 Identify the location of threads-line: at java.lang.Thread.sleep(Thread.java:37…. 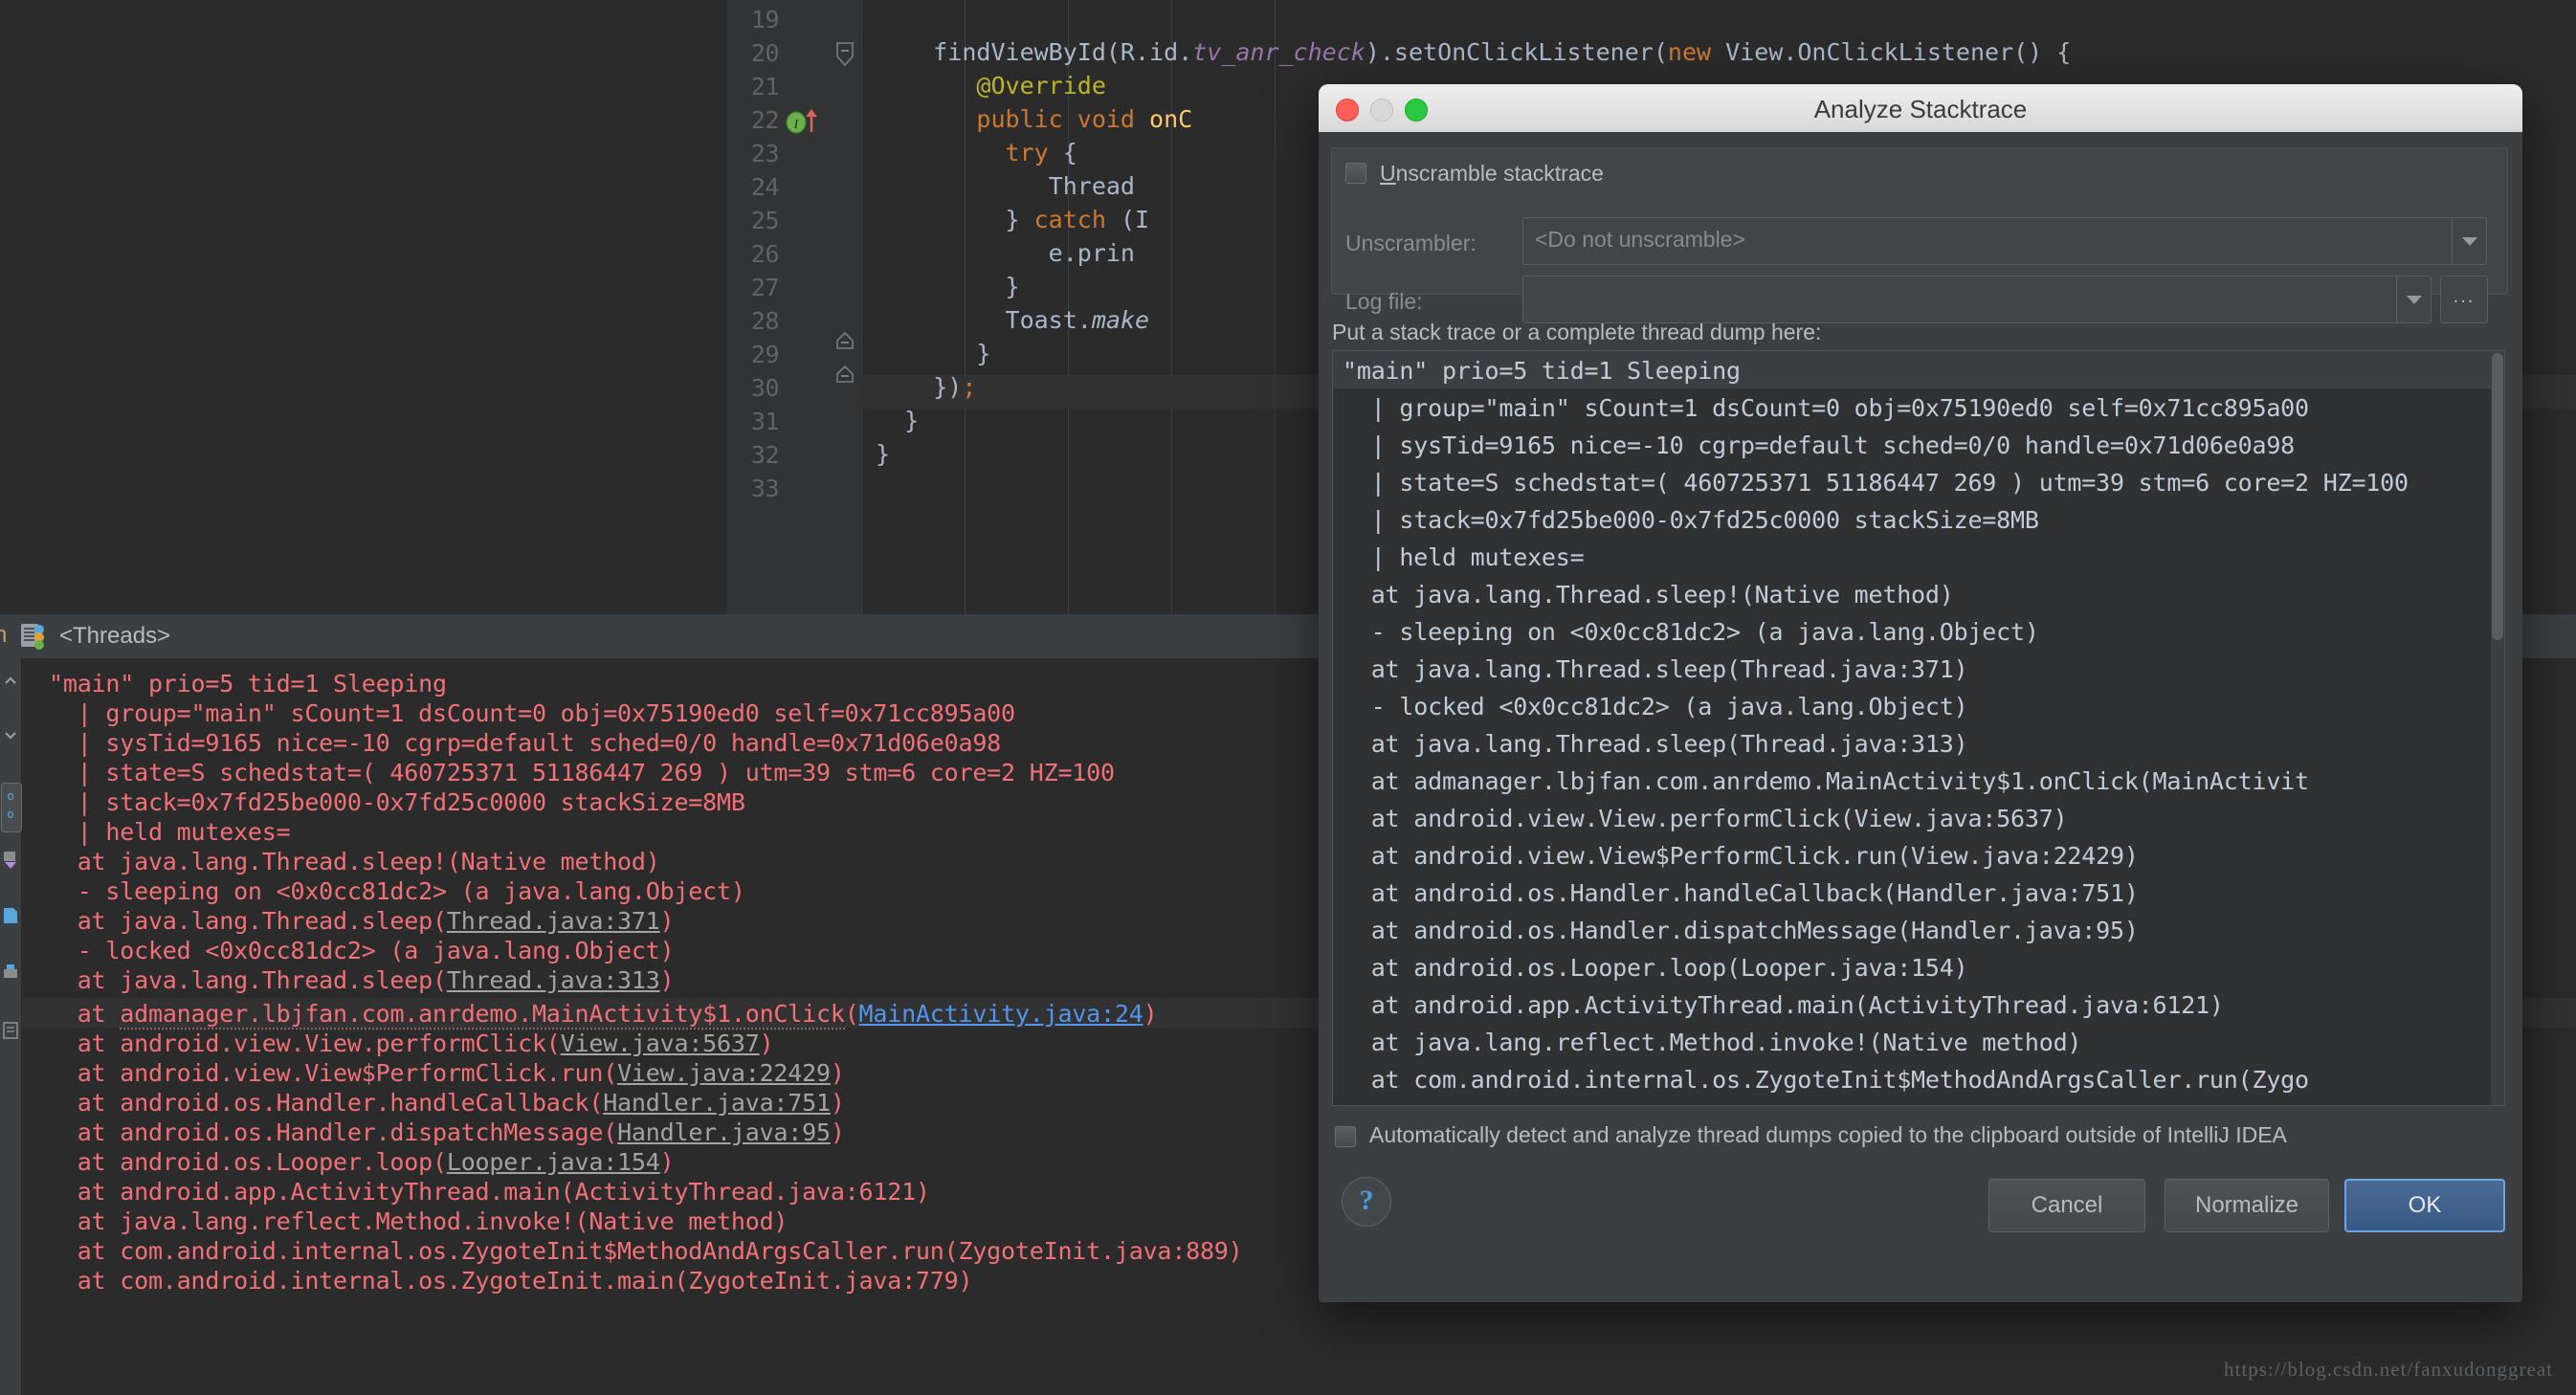
(362, 921).